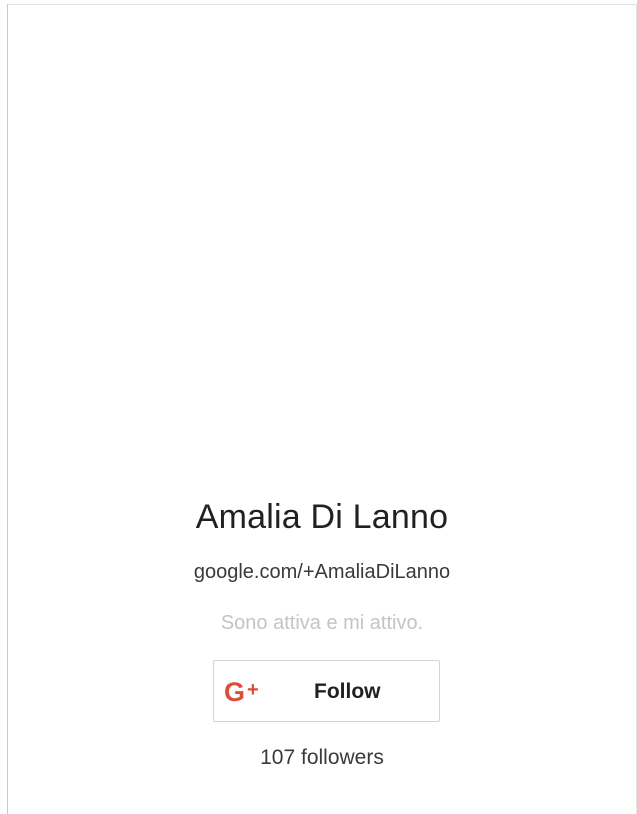 Image resolution: width=637 pixels, height=814 pixels. What do you see at coordinates (322, 623) in the screenshot?
I see `profile-tagline: Sono attiva e mi attivo.` at bounding box center [322, 623].